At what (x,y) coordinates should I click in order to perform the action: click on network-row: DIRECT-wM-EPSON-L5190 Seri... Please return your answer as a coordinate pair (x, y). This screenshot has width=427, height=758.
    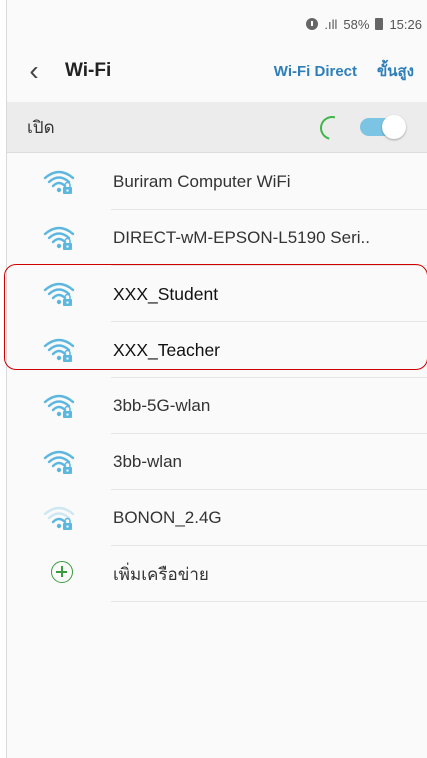
    Looking at the image, I should click on (217, 238).